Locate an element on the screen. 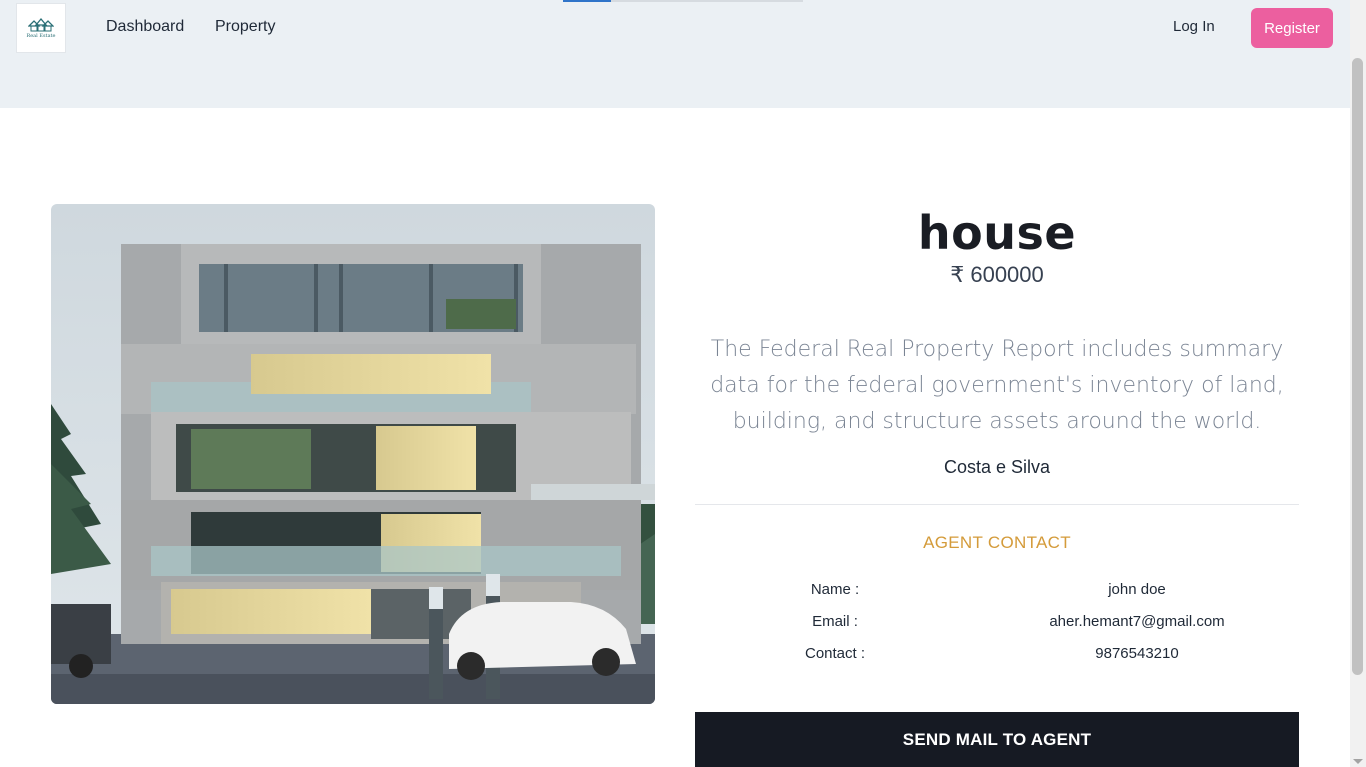 This screenshot has width=1366, height=767. agent-email-label: Email : is located at coordinates (835, 621).